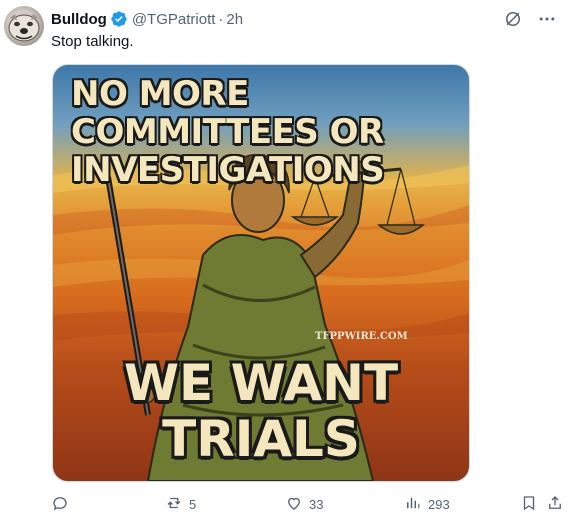 This screenshot has height=517, width=570. I want to click on like-button: 33, so click(304, 504).